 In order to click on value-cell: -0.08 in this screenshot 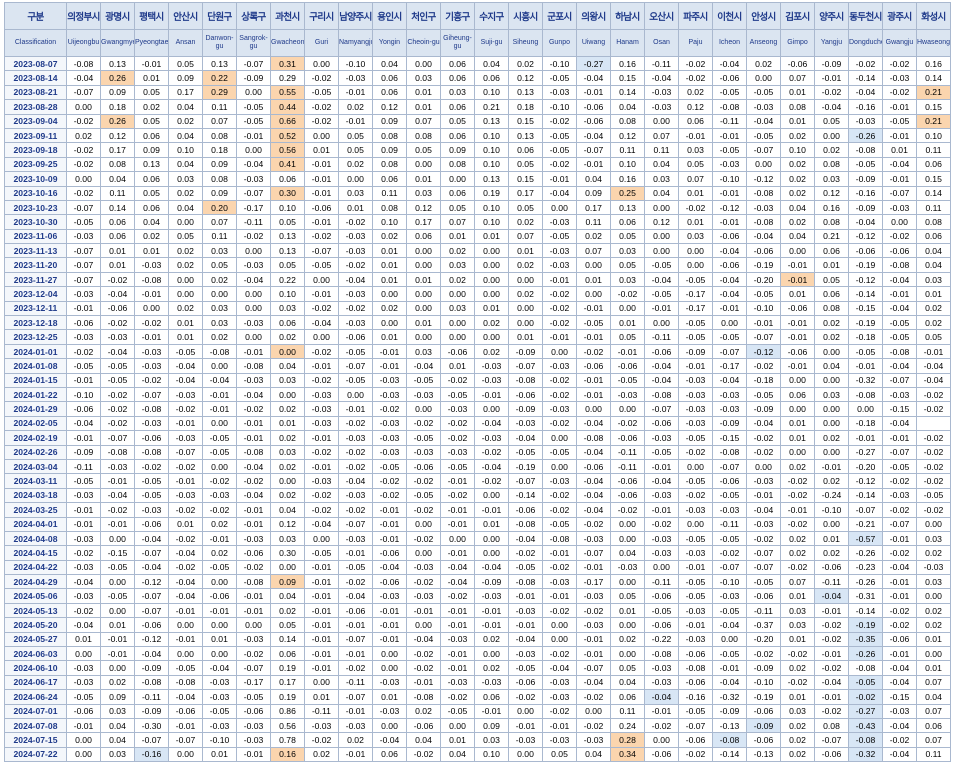, I will do `click(151, 279)`.